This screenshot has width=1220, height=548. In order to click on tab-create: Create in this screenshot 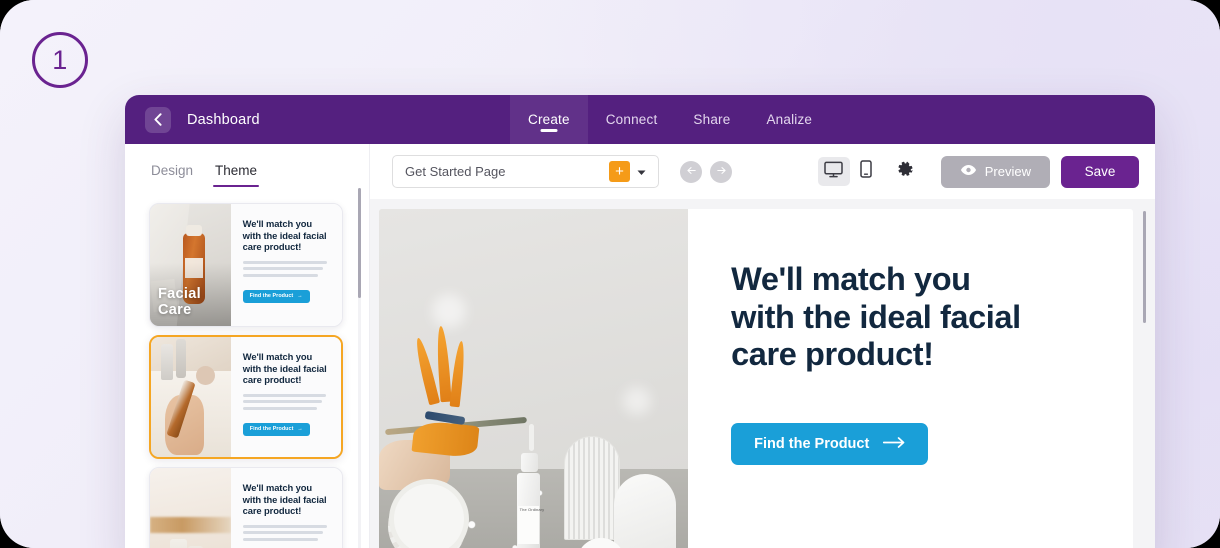, I will do `click(549, 119)`.